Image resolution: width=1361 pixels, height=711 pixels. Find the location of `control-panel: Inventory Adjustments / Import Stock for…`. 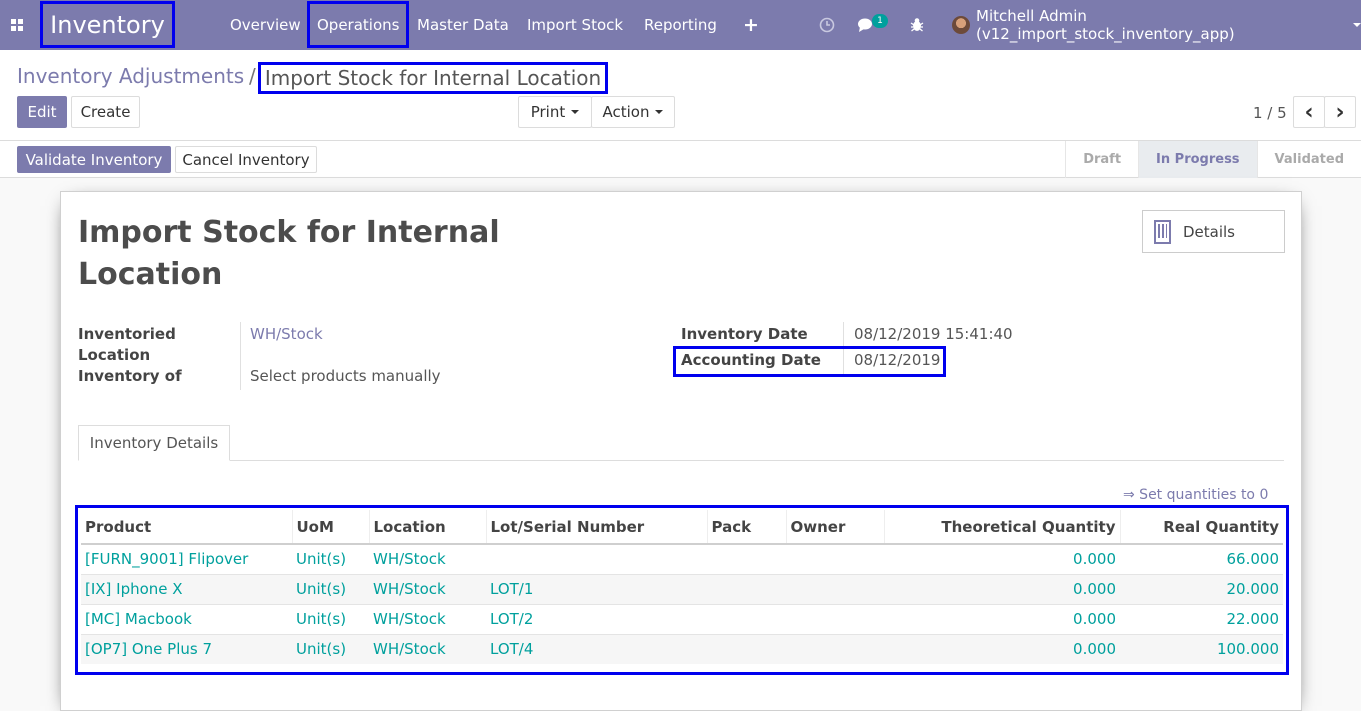

control-panel: Inventory Adjustments / Import Stock for… is located at coordinates (680, 95).